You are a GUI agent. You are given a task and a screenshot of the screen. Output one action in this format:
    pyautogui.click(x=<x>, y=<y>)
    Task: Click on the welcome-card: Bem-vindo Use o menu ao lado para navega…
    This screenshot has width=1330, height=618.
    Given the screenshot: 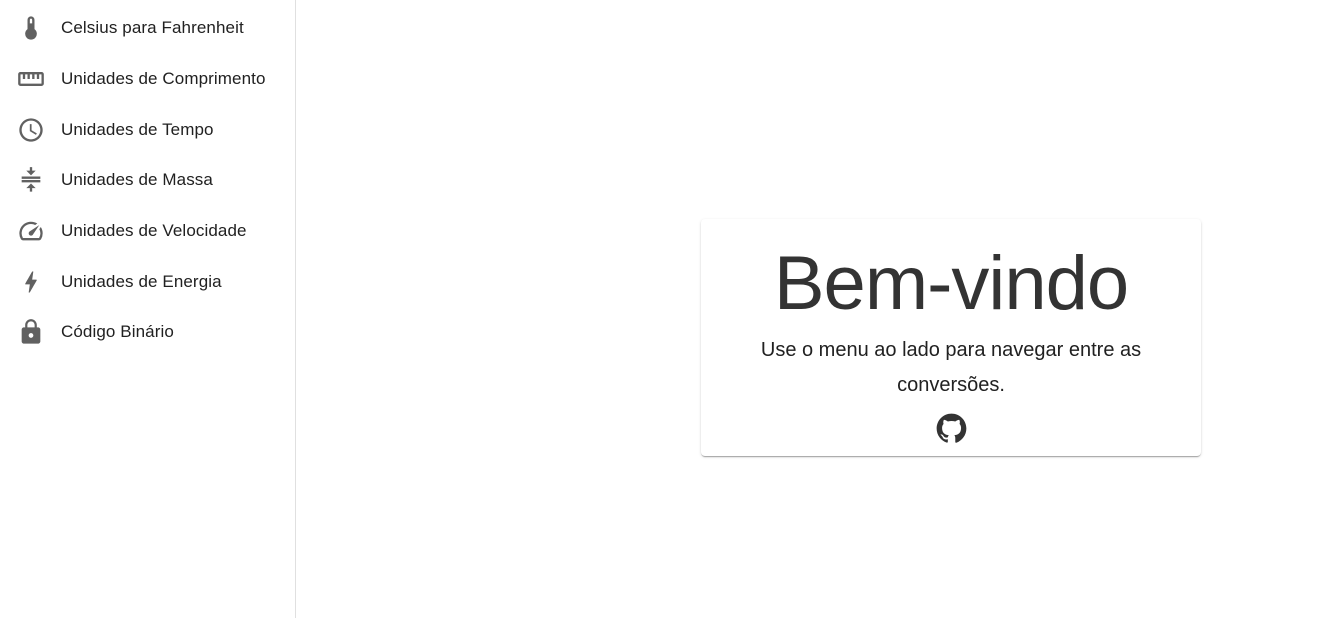 What is the action you would take?
    pyautogui.click(x=951, y=337)
    